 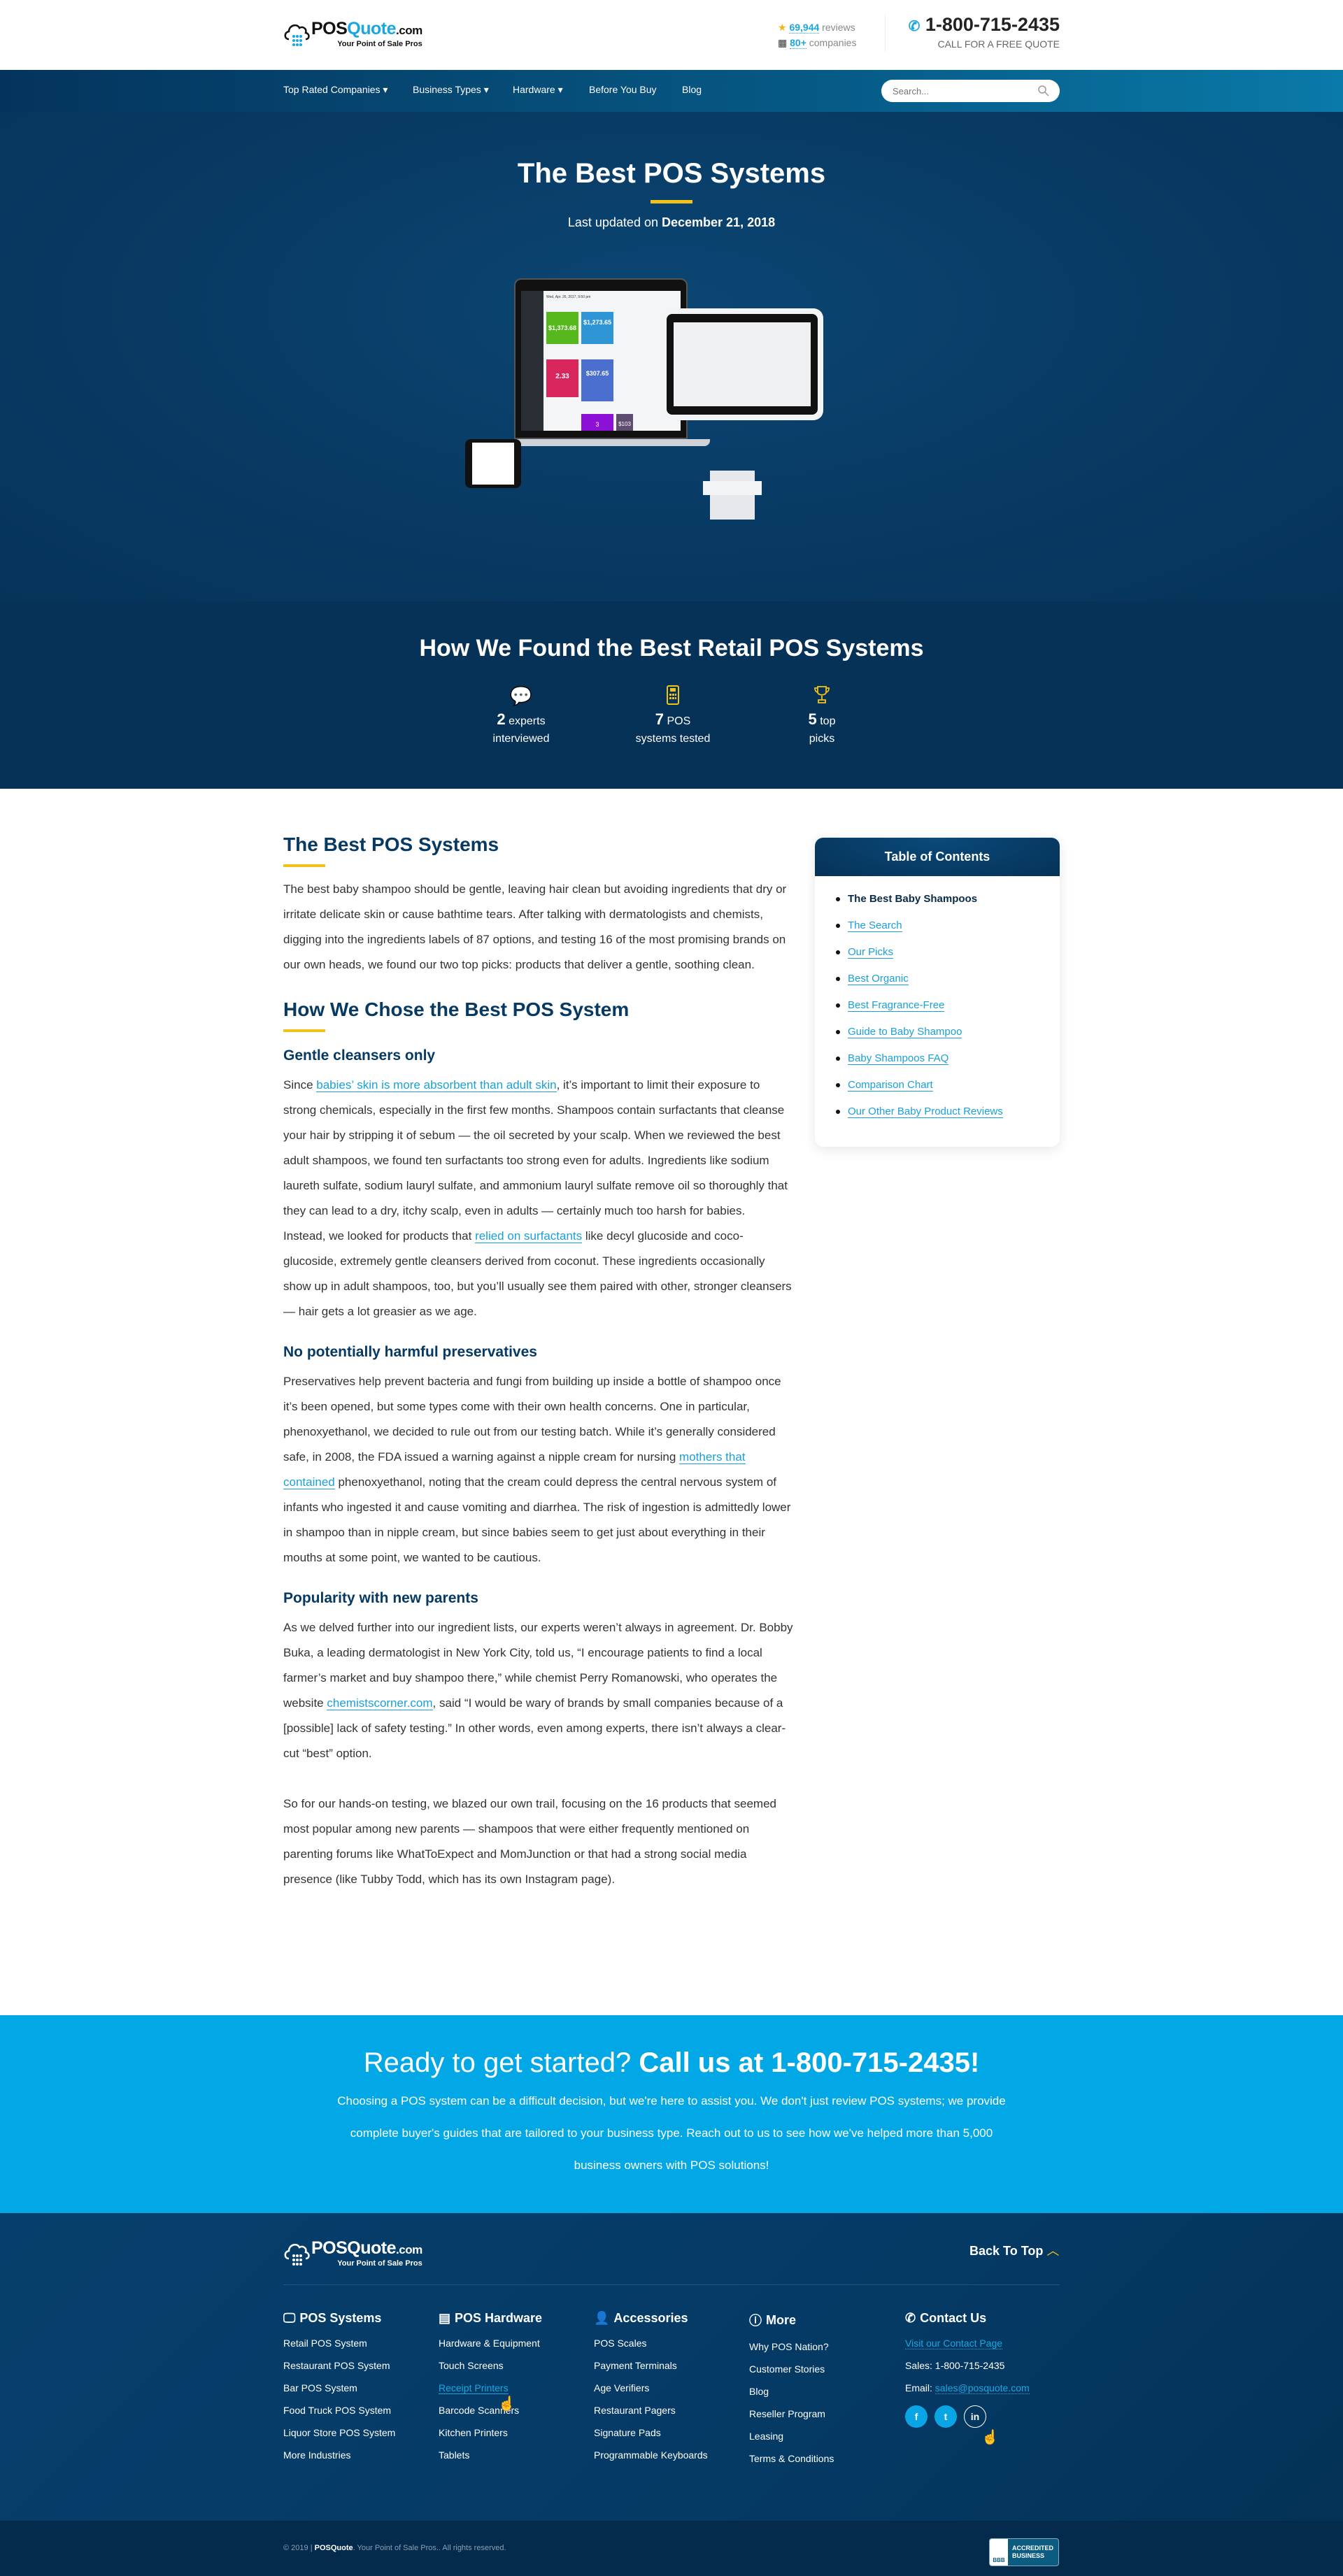 What do you see at coordinates (381, 1598) in the screenshot?
I see `heading-popularity: Popularity with new parents` at bounding box center [381, 1598].